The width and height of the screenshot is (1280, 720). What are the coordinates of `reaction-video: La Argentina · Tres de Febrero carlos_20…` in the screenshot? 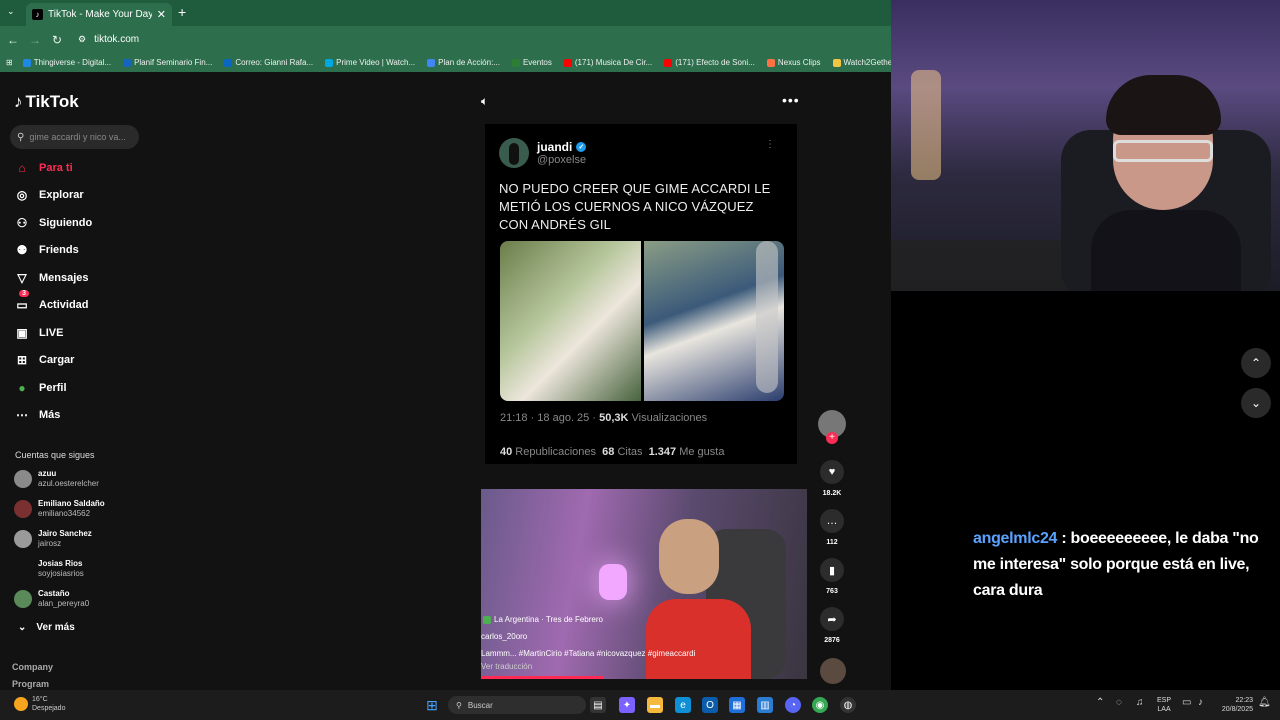 It's located at (644, 584).